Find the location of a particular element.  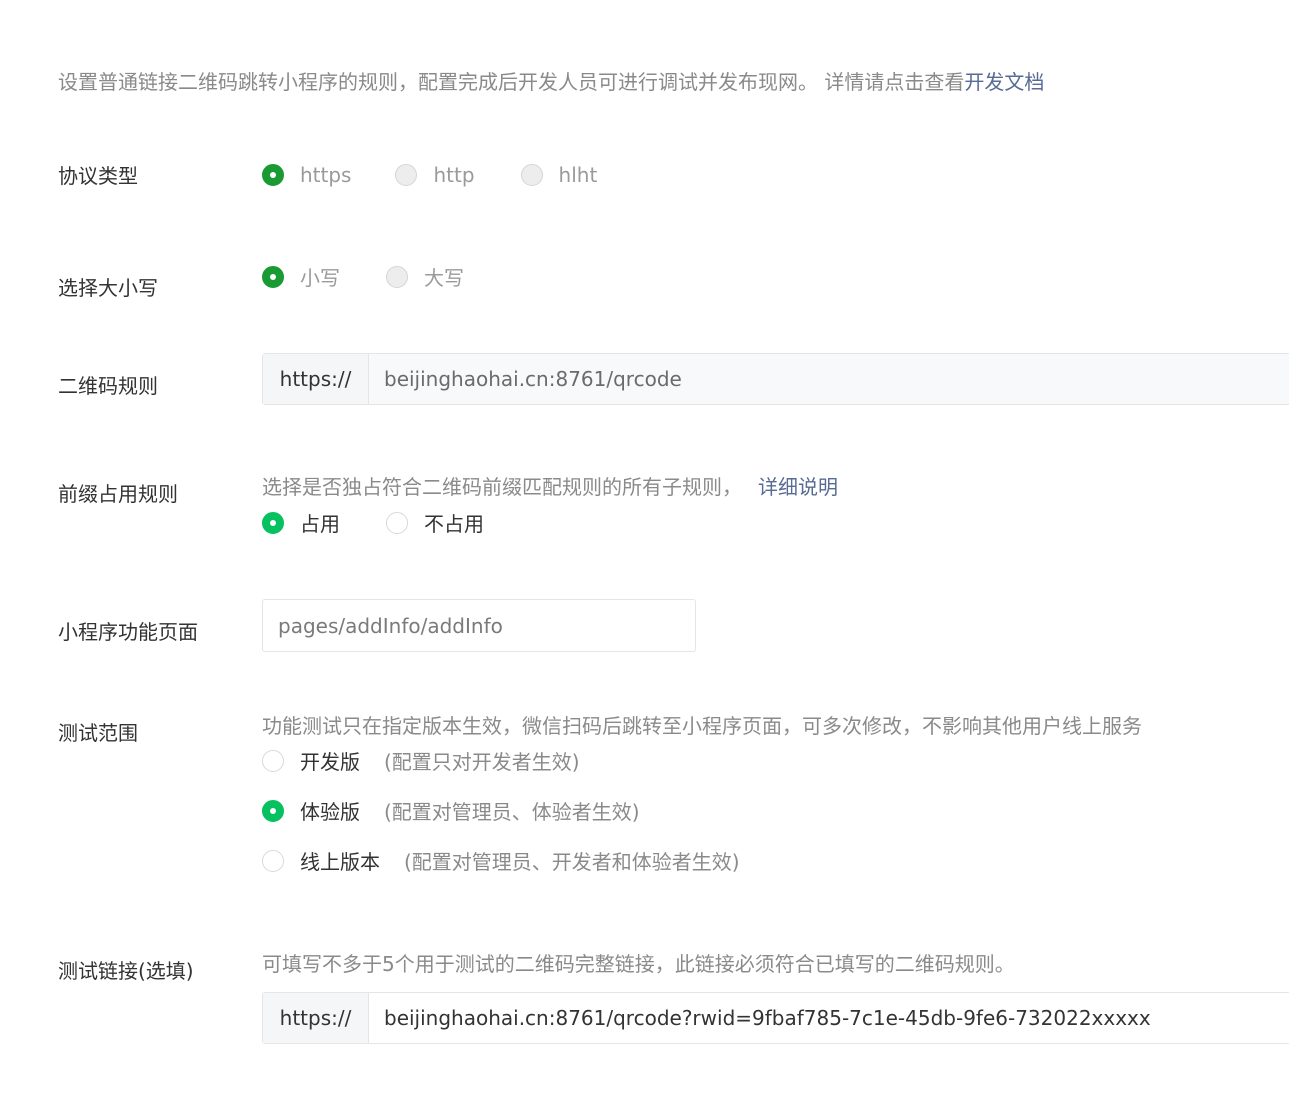

prefix-rule-description-row: 选择是否独占符合二维码前缀匹配规则的所有子规则， 详细说明 is located at coordinates (550, 485).